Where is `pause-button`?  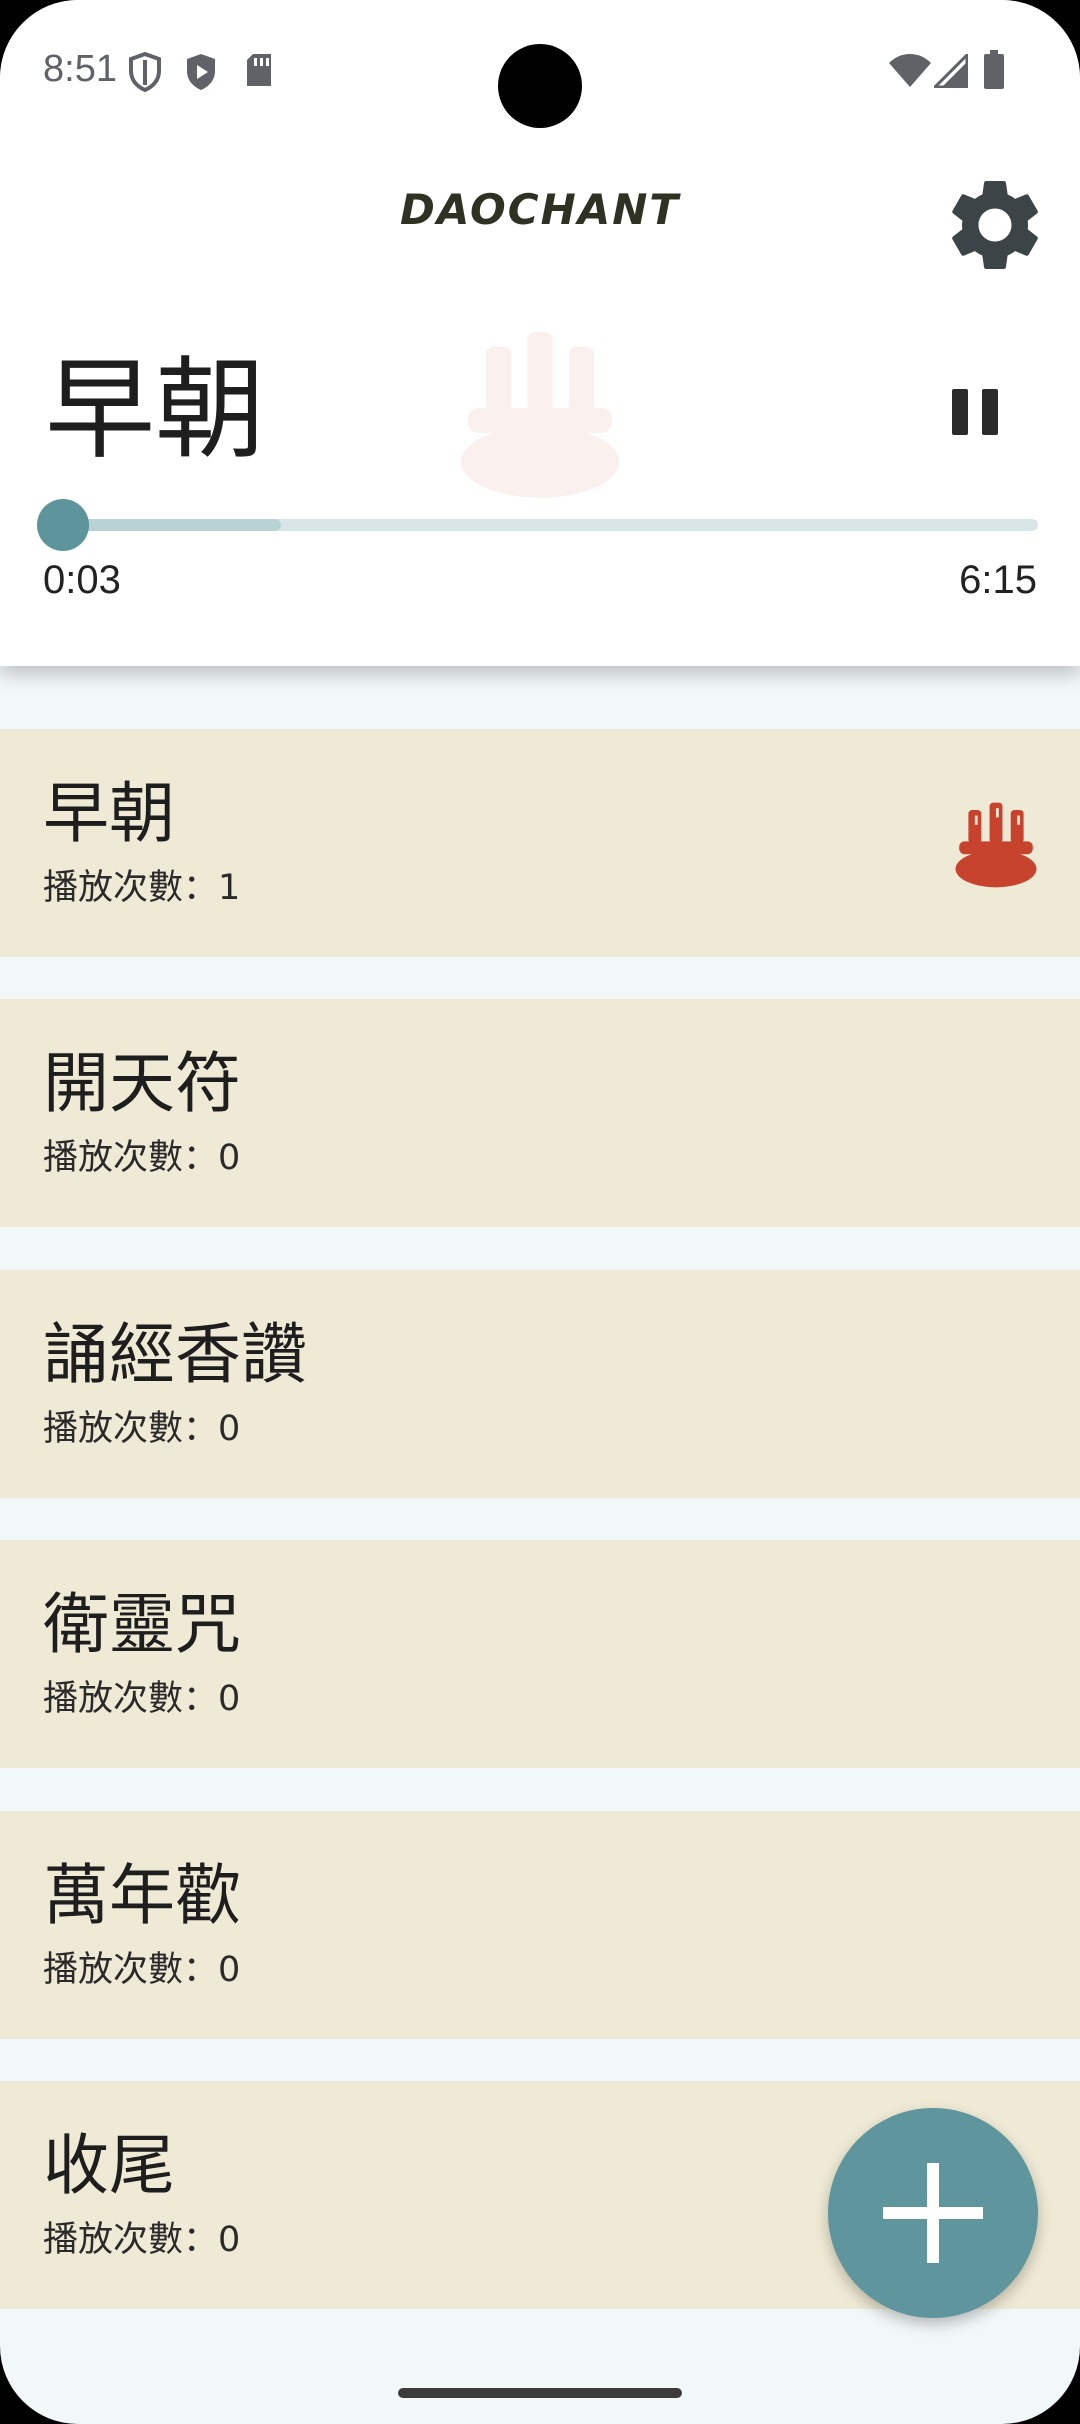
pause-button is located at coordinates (975, 410).